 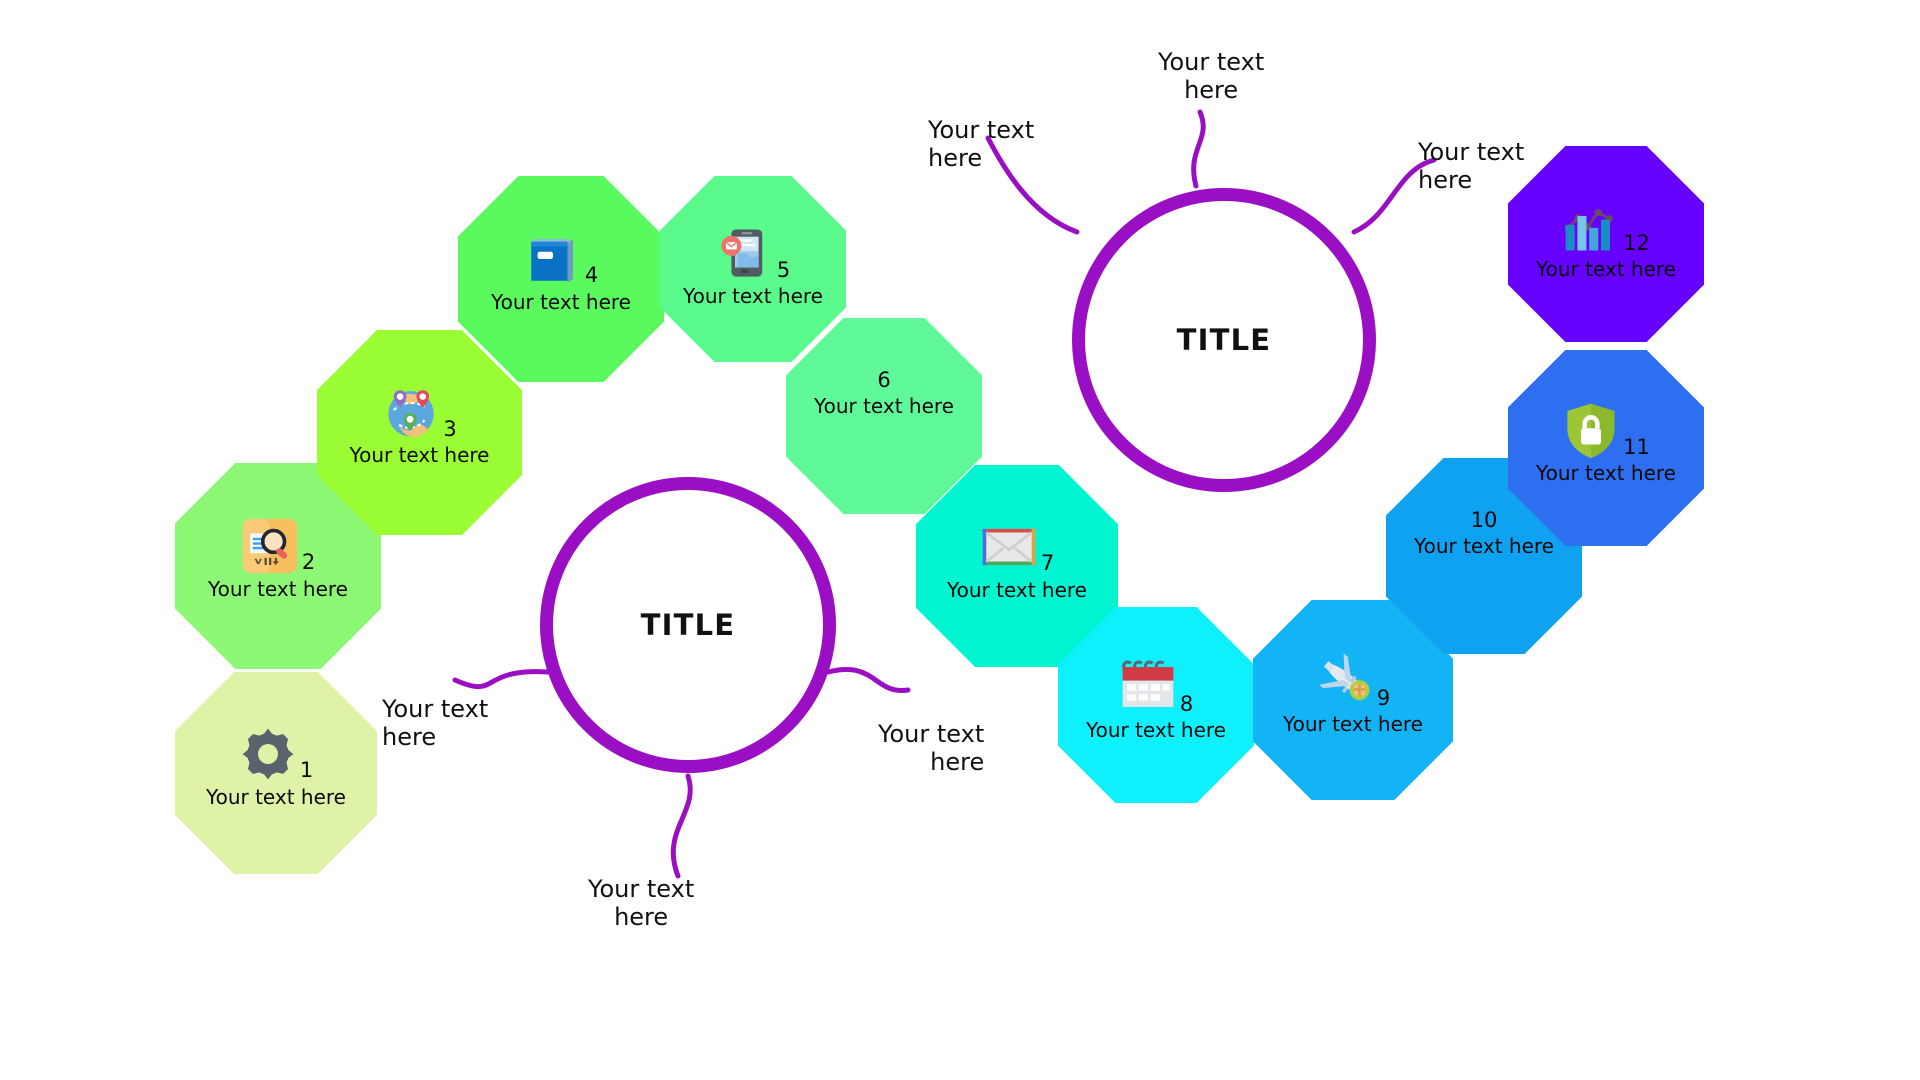 What do you see at coordinates (1471, 166) in the screenshot?
I see `callout-right-circle-right: Your text here` at bounding box center [1471, 166].